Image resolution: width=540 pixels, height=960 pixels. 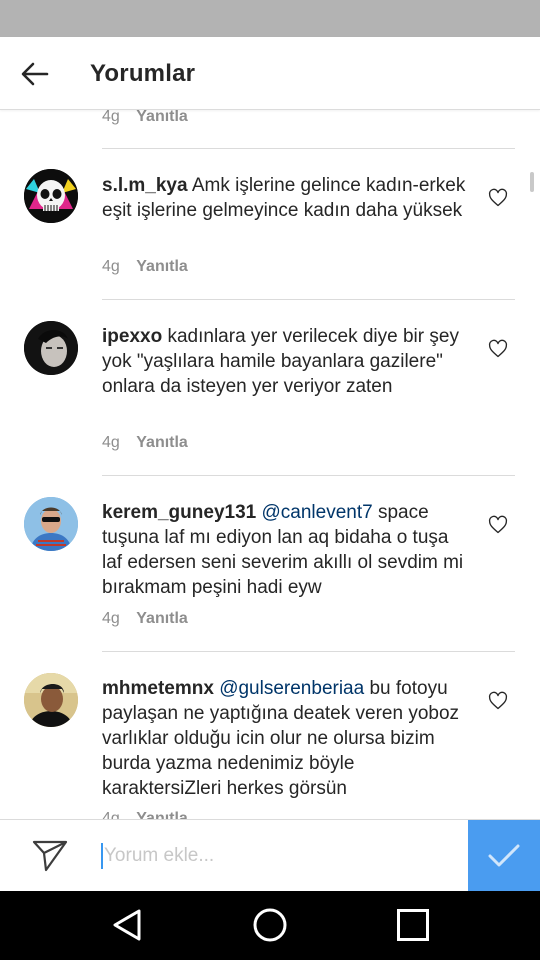 I want to click on nav-home-button, so click(x=270, y=925).